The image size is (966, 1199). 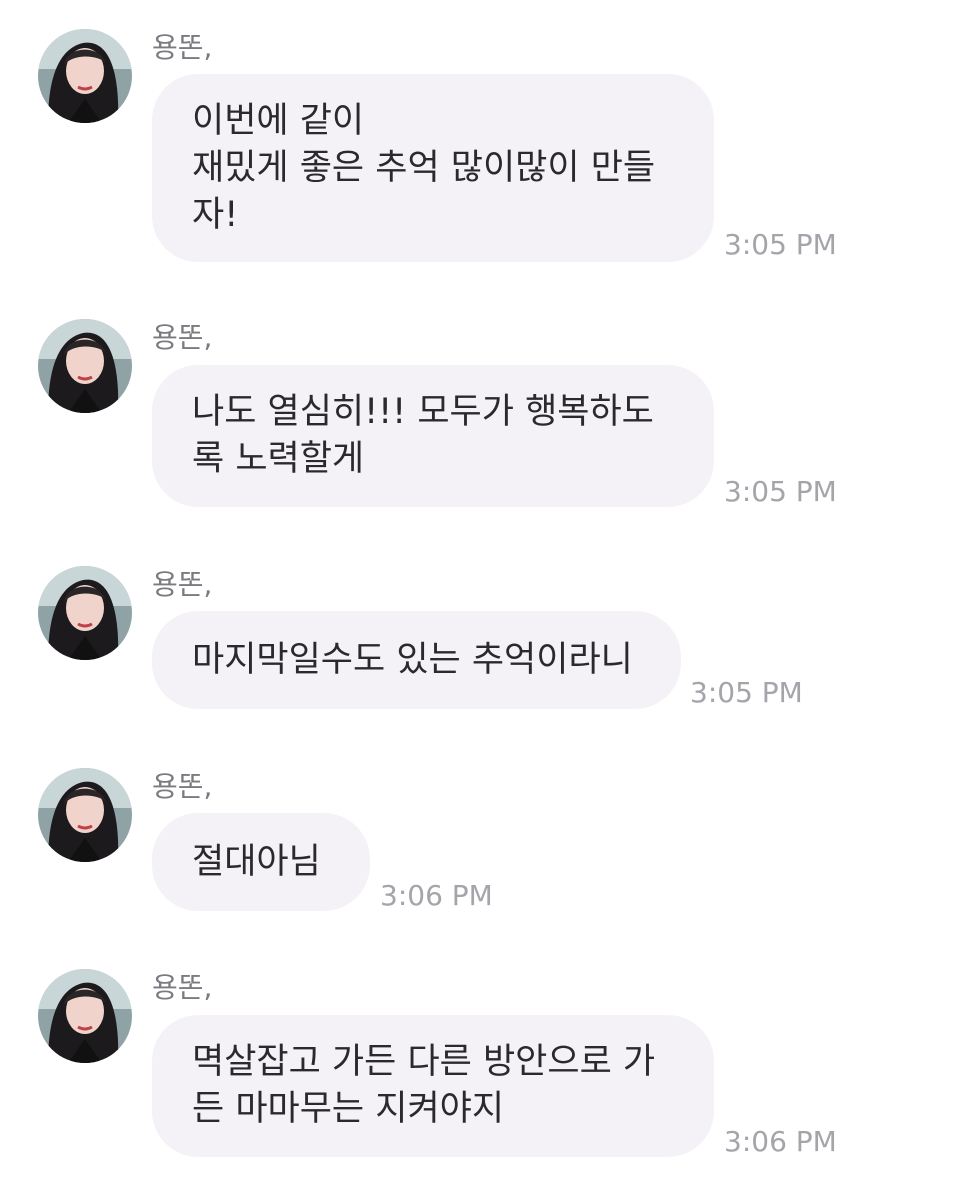 What do you see at coordinates (278, 459) in the screenshot?
I see `message-line: 록 노력할게` at bounding box center [278, 459].